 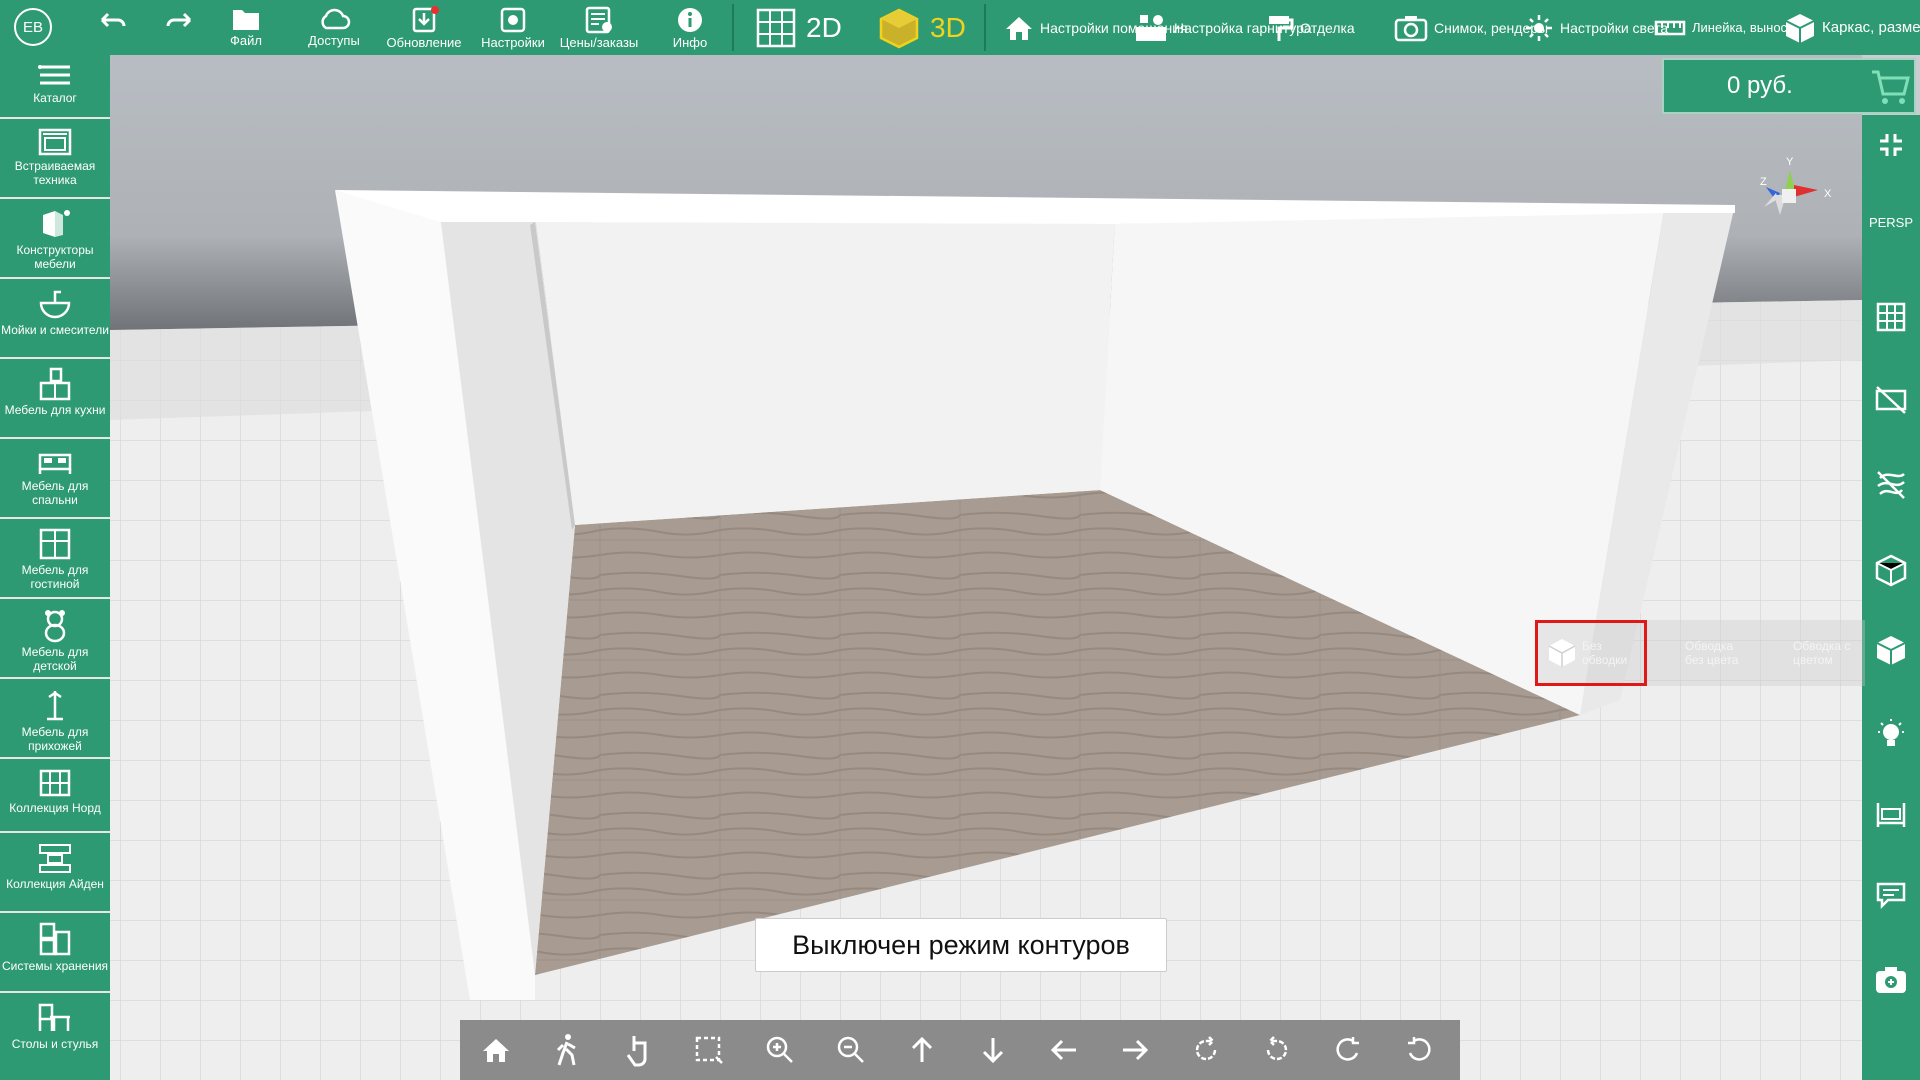 What do you see at coordinates (55, 797) in the screenshot?
I see `sidebar-item-nord-collection: Коллекция Норд` at bounding box center [55, 797].